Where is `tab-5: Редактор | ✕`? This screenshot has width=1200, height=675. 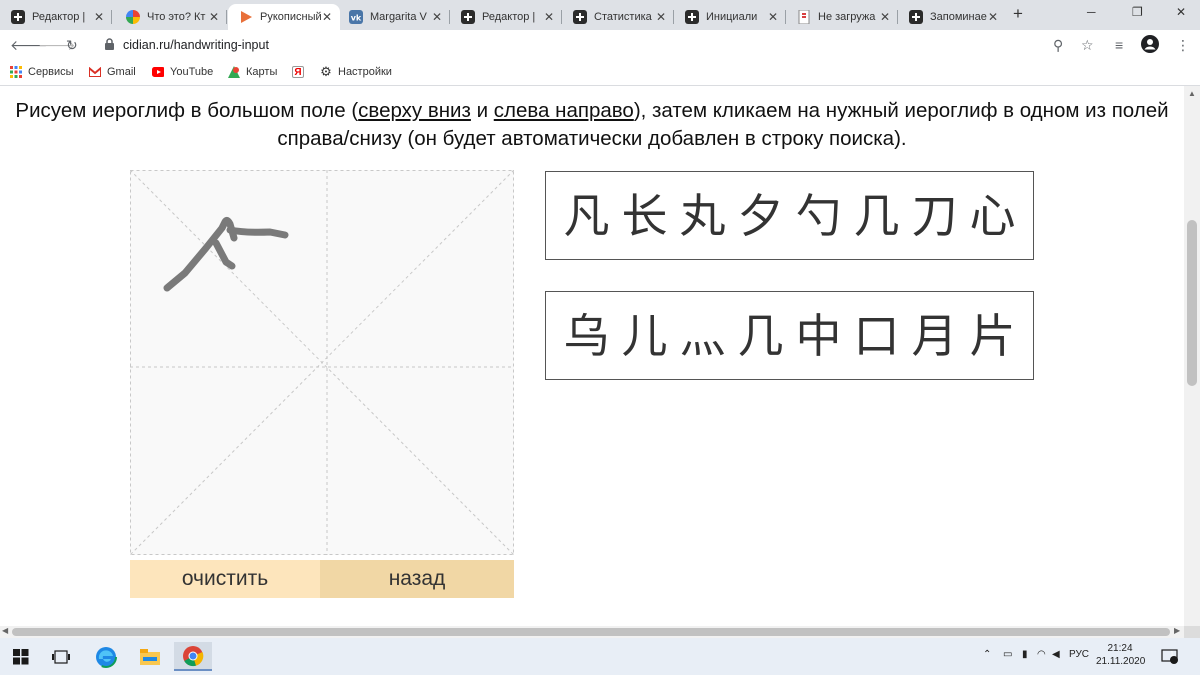 tab-5: Редактор | ✕ is located at coordinates (506, 17).